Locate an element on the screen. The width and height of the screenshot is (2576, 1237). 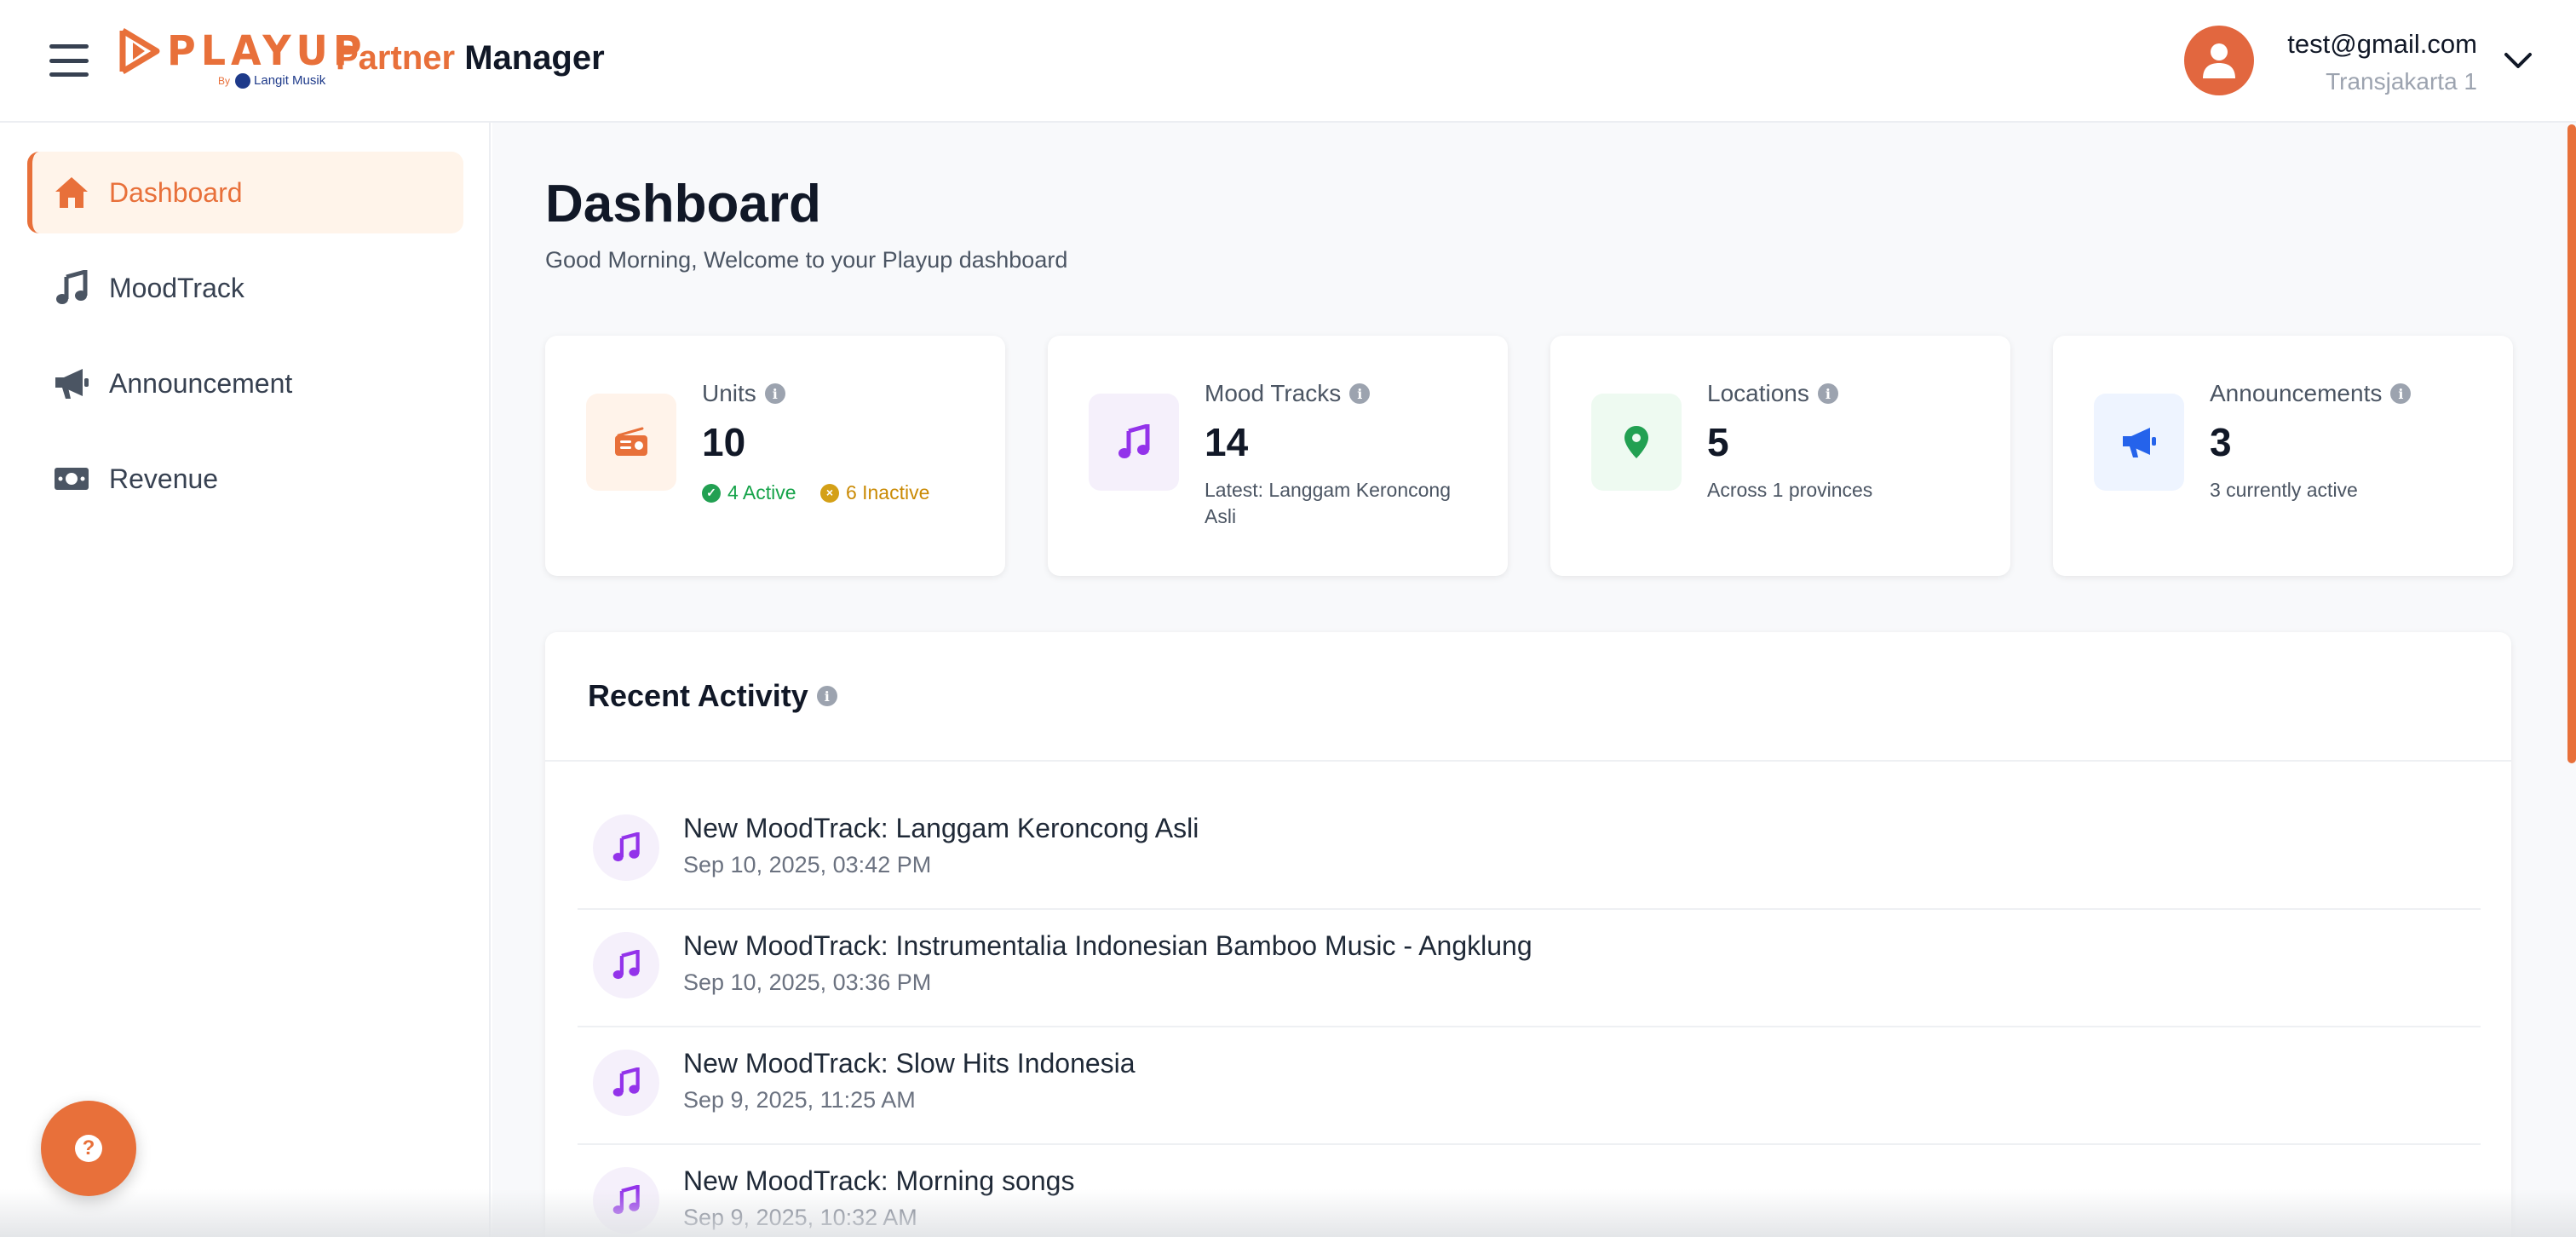
recent-activity-title: Recent Activity i is located at coordinates (713, 696).